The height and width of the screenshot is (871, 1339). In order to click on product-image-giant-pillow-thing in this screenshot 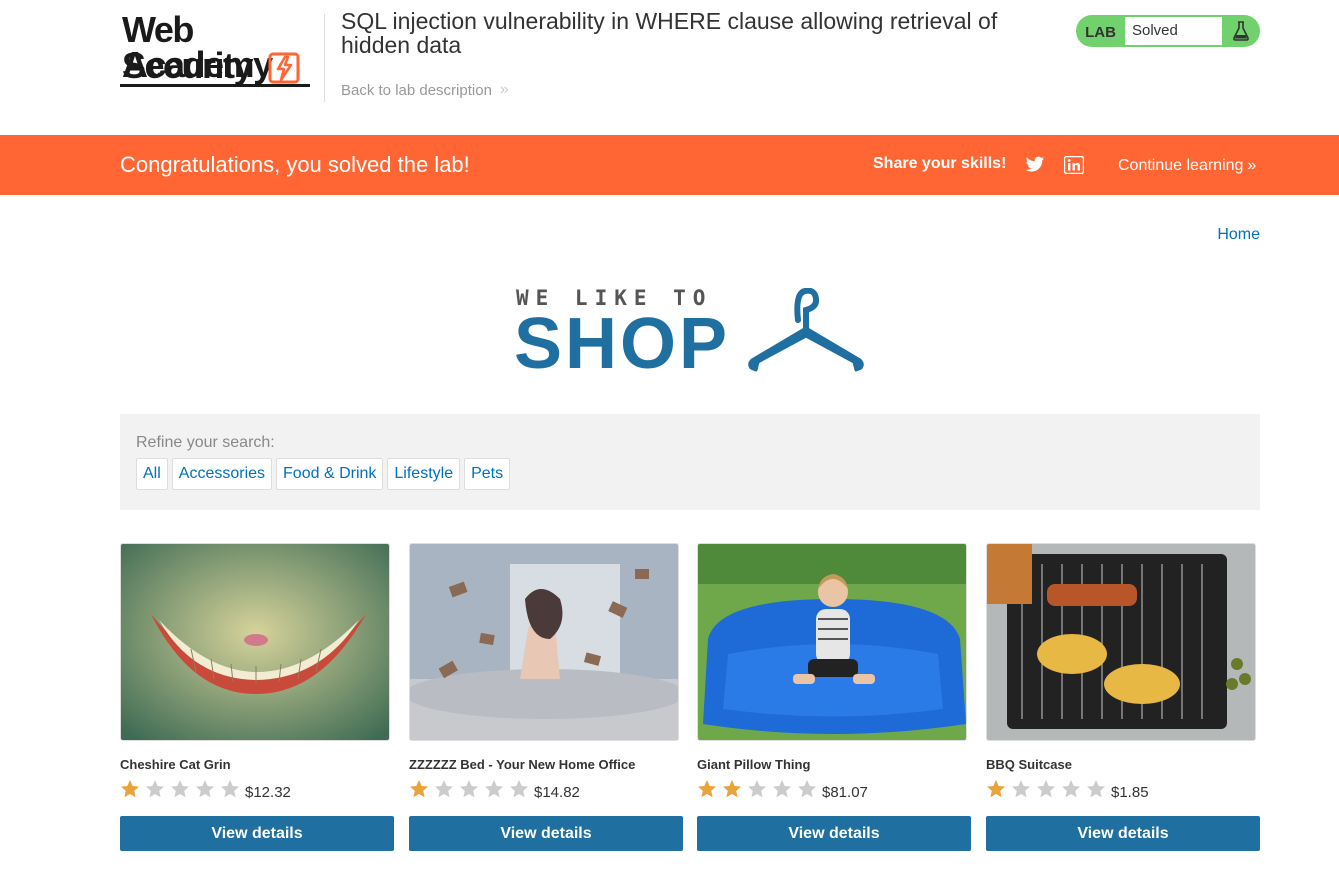, I will do `click(832, 642)`.